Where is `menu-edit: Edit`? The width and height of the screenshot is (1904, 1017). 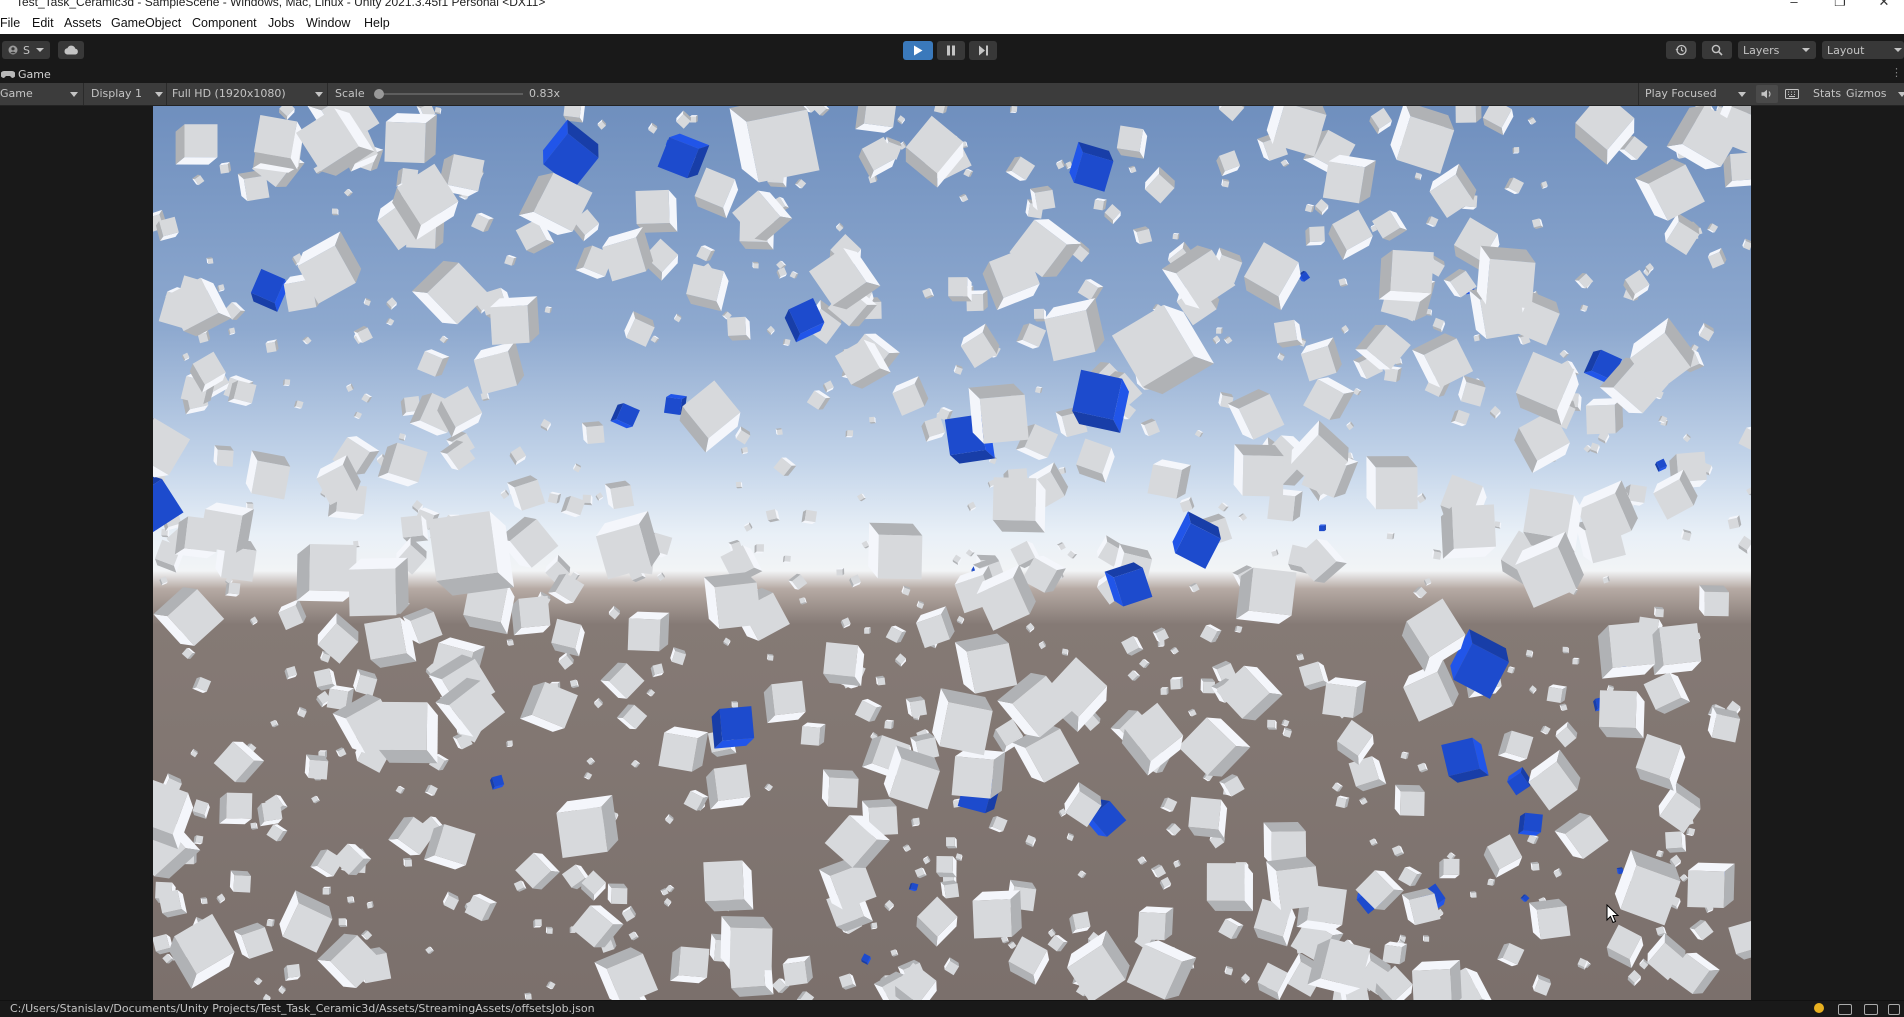
menu-edit: Edit is located at coordinates (43, 23).